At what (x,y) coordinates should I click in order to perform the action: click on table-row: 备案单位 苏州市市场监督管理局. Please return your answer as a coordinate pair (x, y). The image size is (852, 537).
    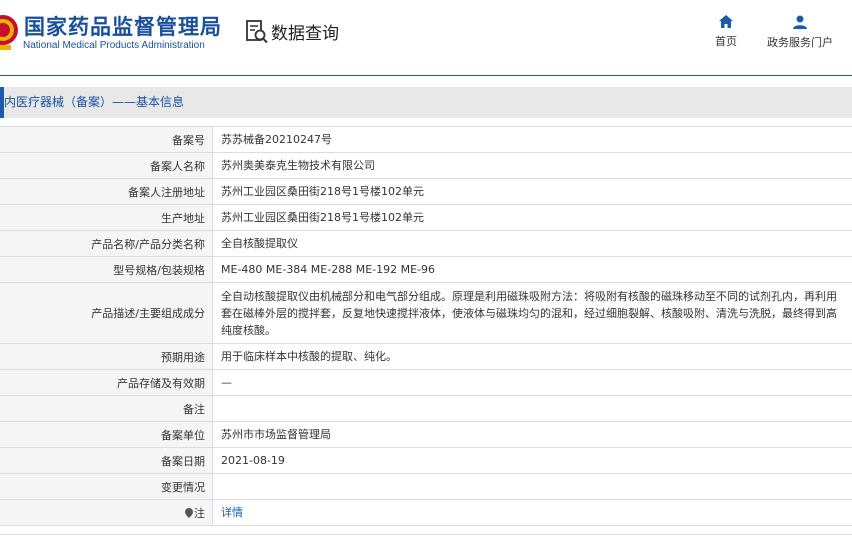
    Looking at the image, I should click on (426, 435).